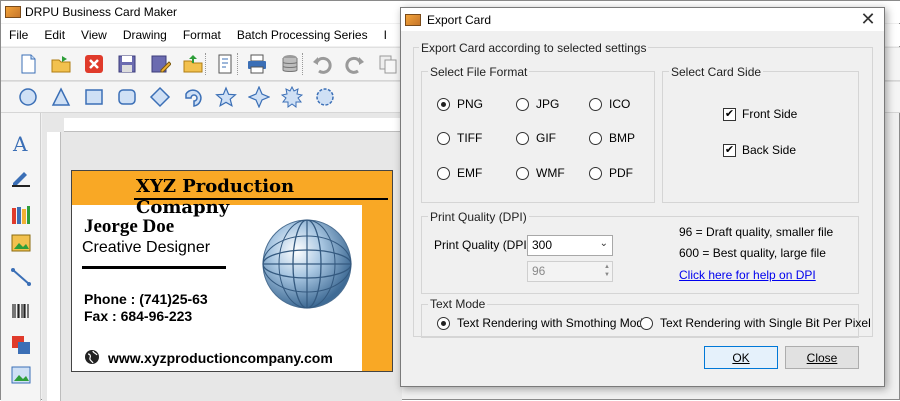 The height and width of the screenshot is (401, 900). Describe the element at coordinates (459, 19) in the screenshot. I see `dialog-title: Export Card` at that location.